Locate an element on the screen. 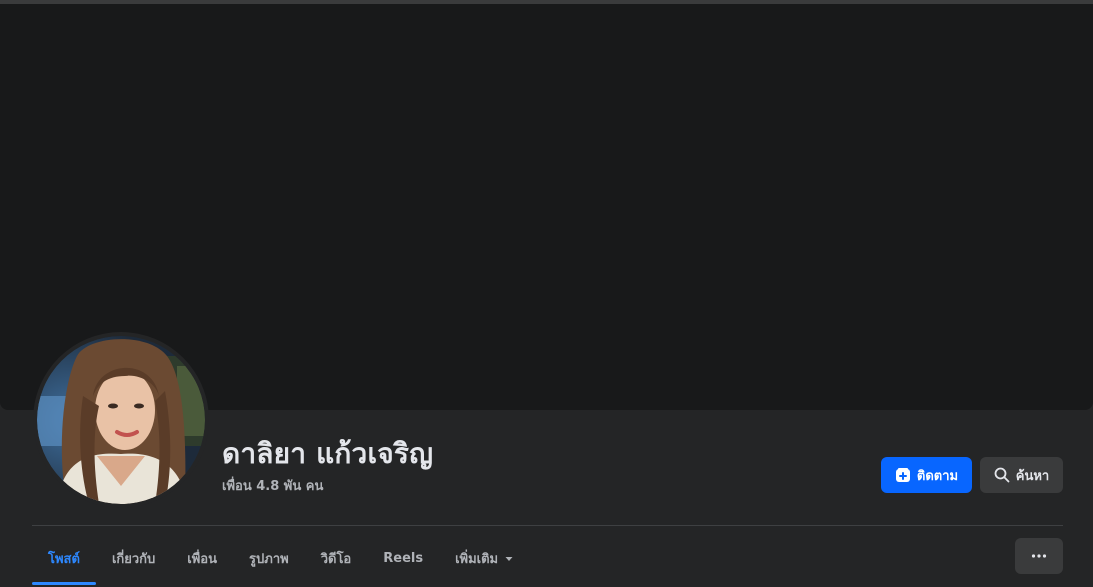 This screenshot has height=587, width=1093. tab-more: เพิ่มเติม is located at coordinates (484, 558).